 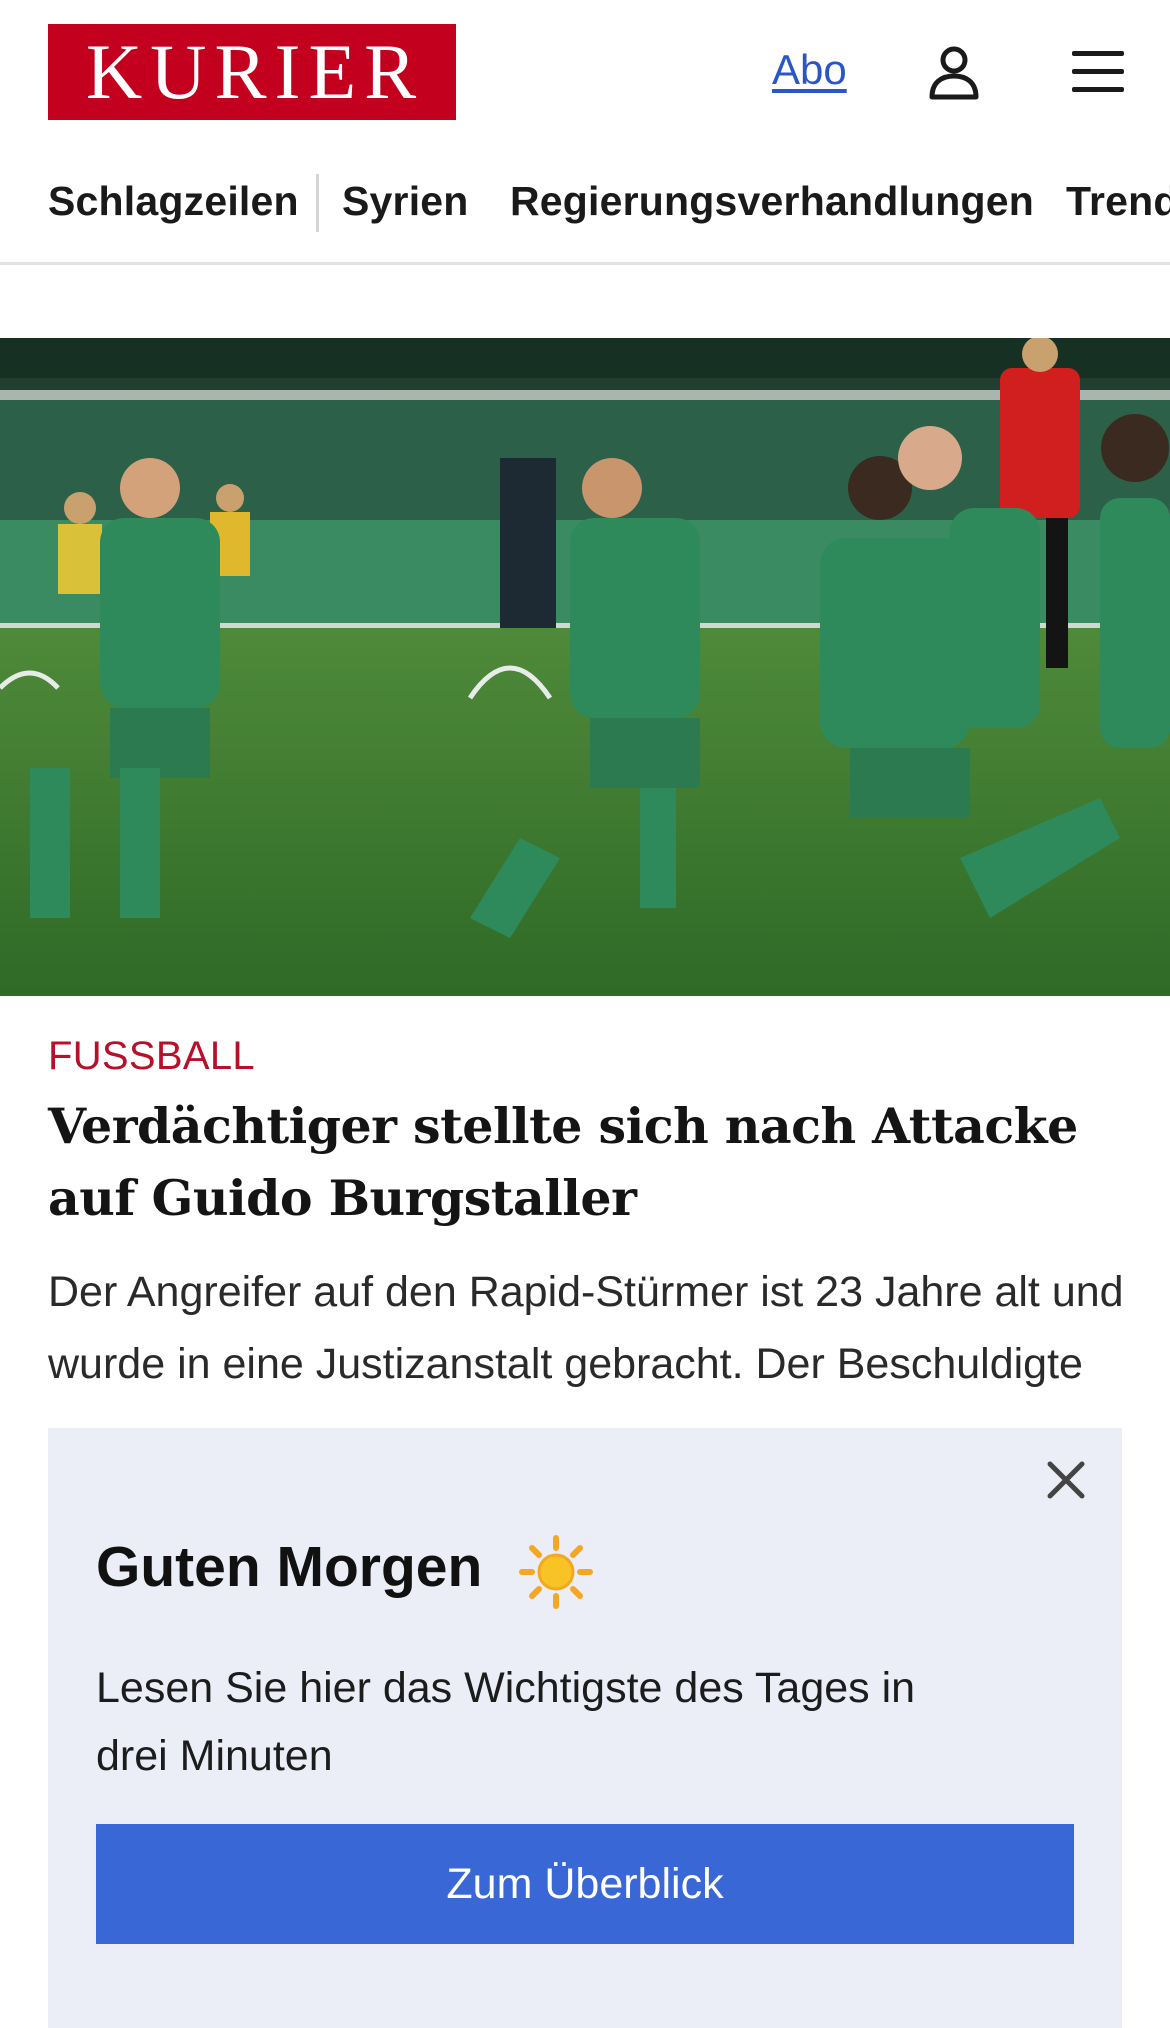 I want to click on popup-title: Guten Morgen, so click(x=289, y=1567).